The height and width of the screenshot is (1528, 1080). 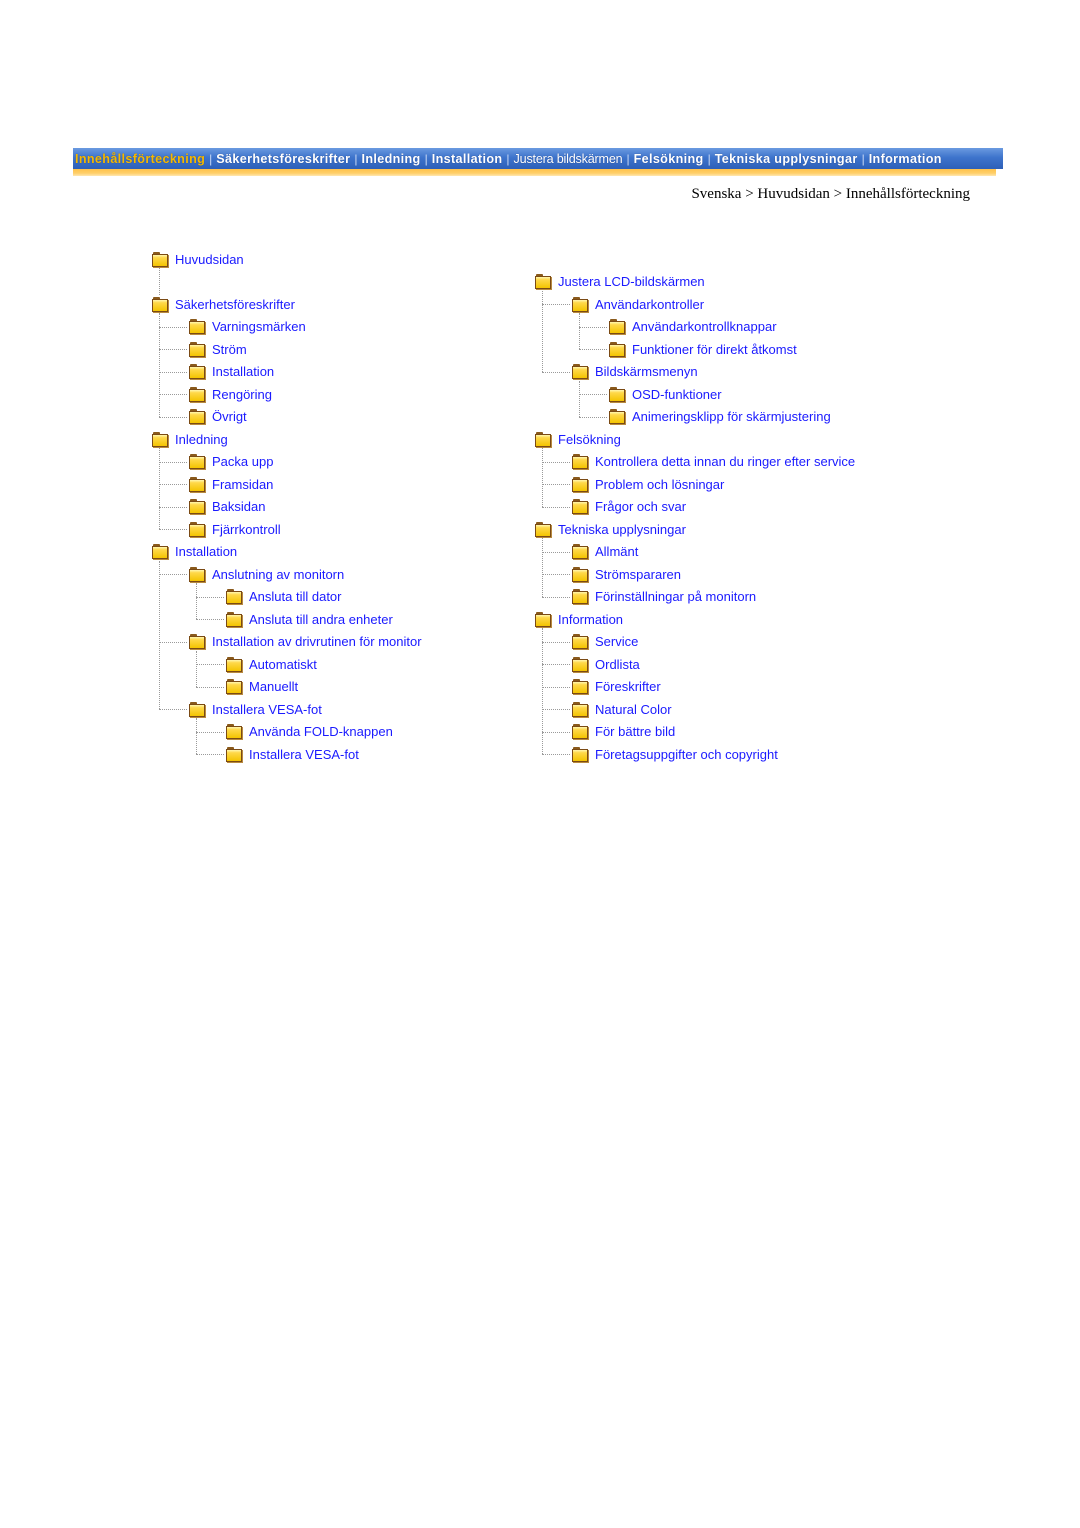 I want to click on tree-item: Ström, so click(x=218, y=349).